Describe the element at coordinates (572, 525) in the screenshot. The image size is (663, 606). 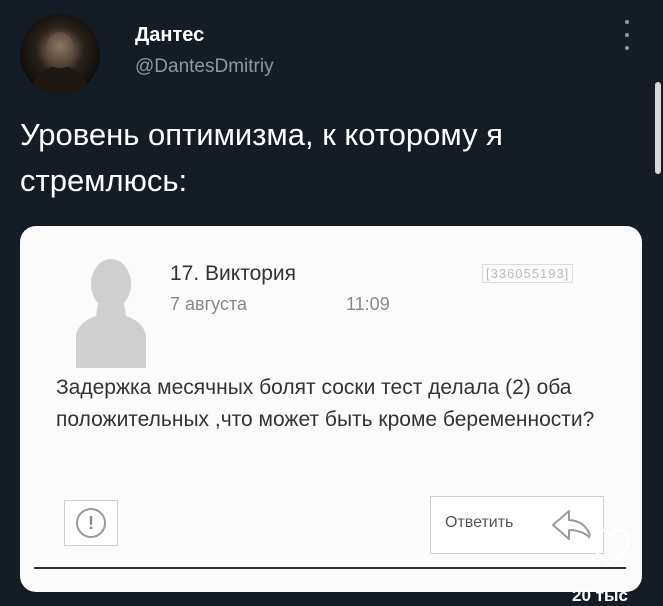
I see `reply-arrow-icon` at that location.